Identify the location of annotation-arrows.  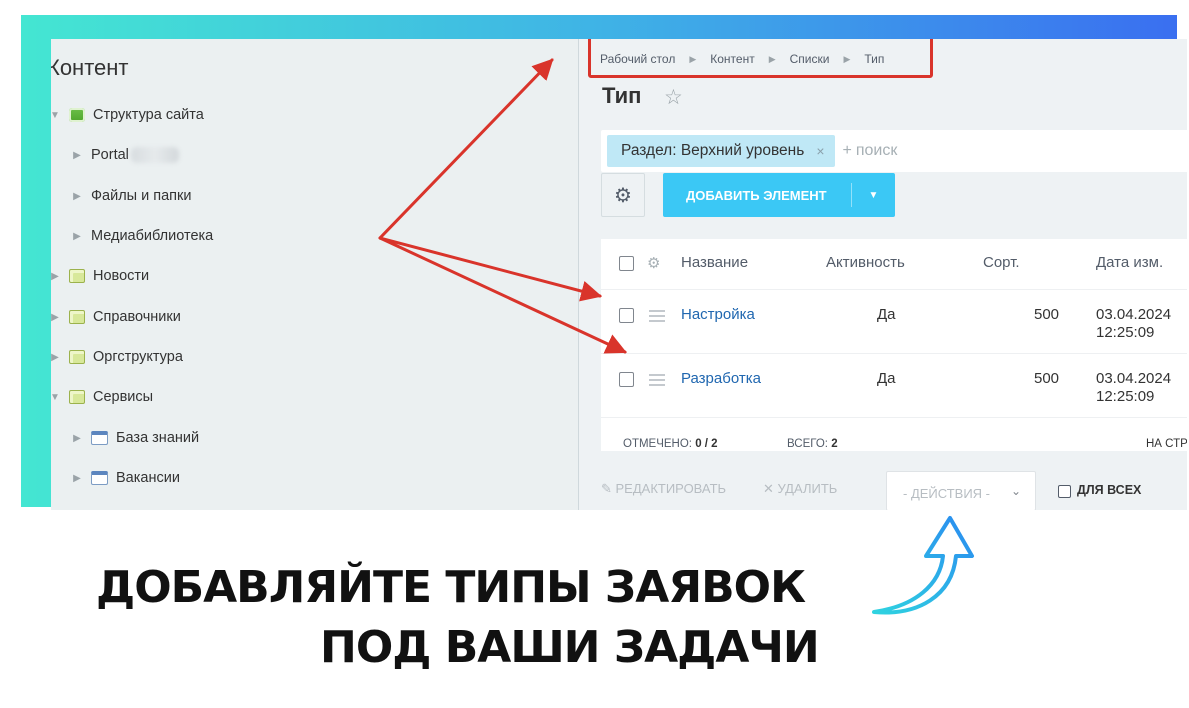
(502, 206).